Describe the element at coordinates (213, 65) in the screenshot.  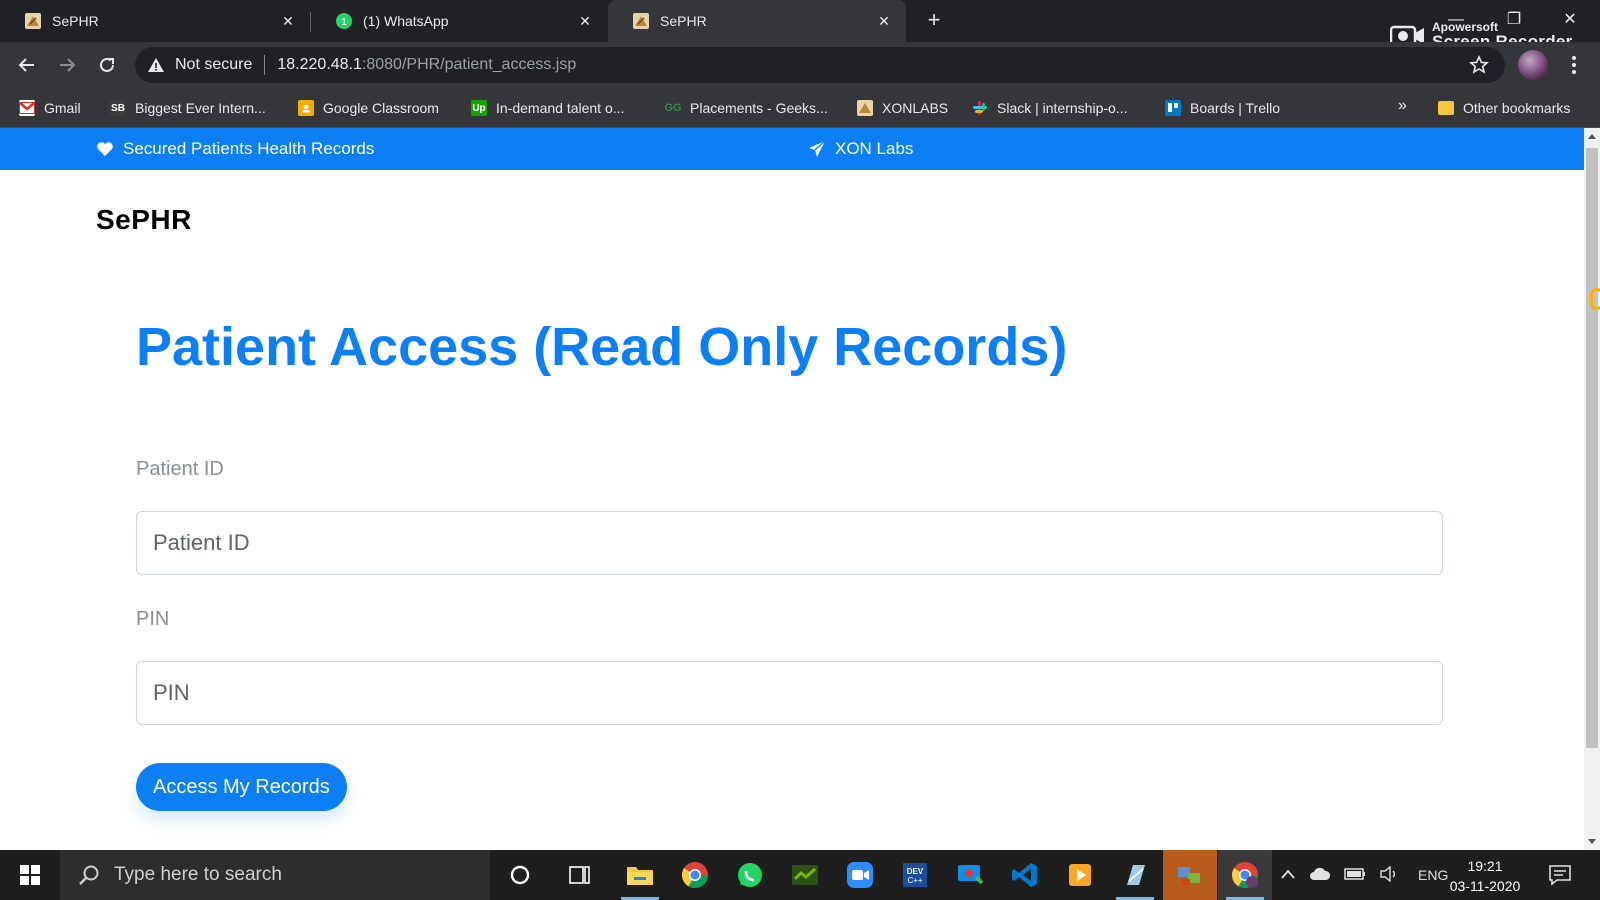
I see `security-label: Not secure` at that location.